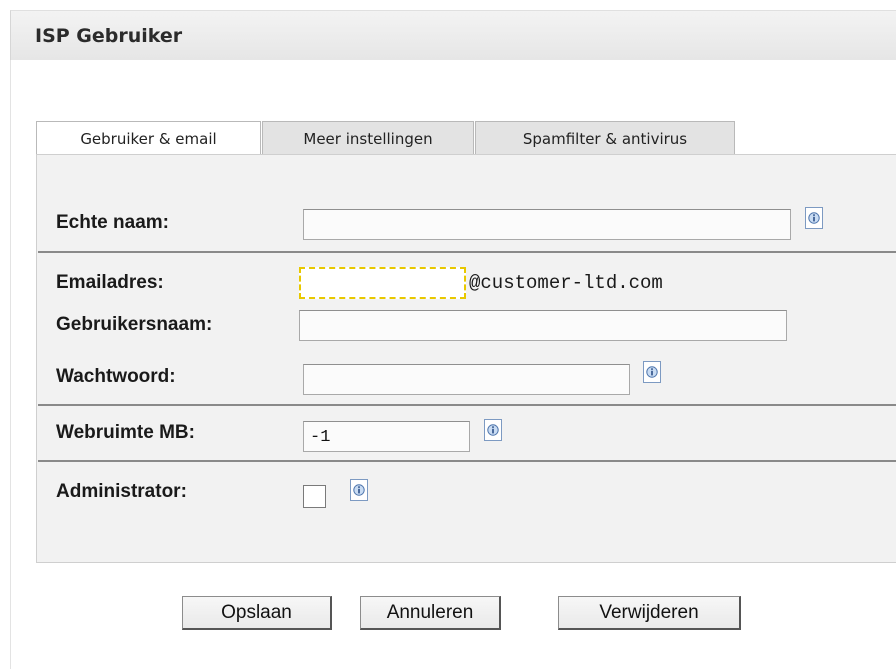 The height and width of the screenshot is (669, 896). What do you see at coordinates (382, 283) in the screenshot?
I see `email-field` at bounding box center [382, 283].